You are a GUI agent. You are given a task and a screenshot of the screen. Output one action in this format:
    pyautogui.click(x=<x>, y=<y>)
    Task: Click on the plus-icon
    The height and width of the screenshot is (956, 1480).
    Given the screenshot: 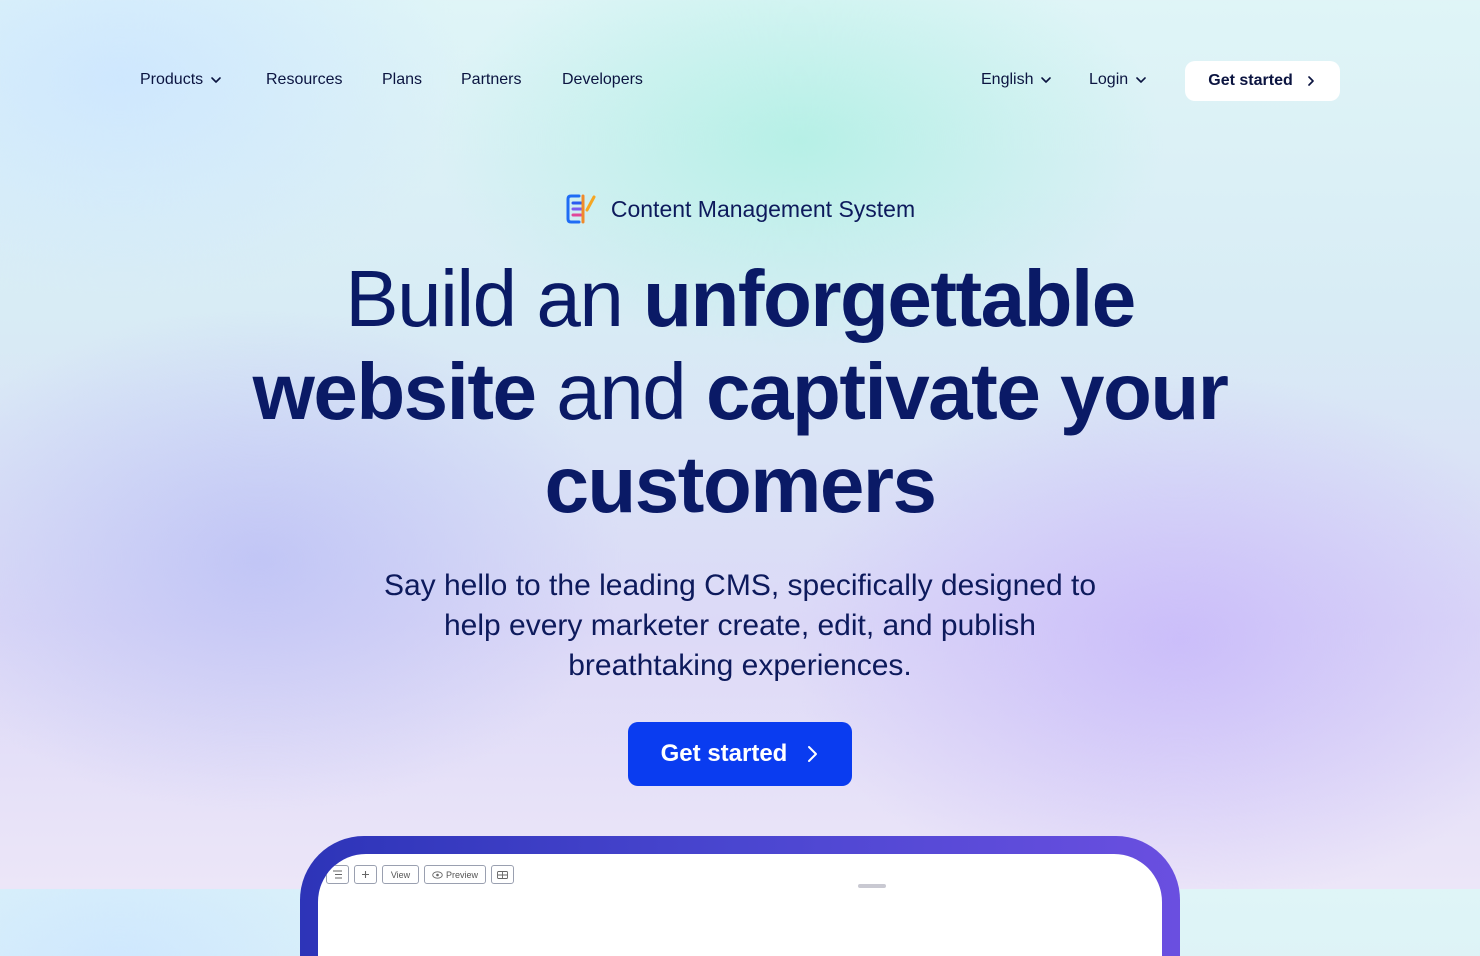 What is the action you would take?
    pyautogui.click(x=365, y=874)
    